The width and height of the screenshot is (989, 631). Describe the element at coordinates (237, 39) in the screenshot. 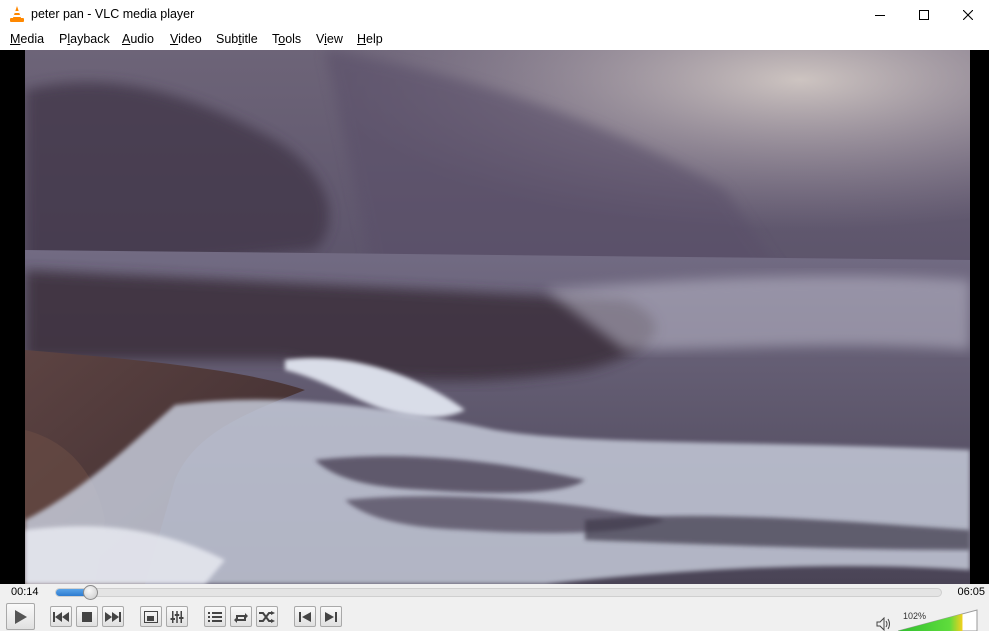

I see `menu-subtitle: Subtitle` at that location.